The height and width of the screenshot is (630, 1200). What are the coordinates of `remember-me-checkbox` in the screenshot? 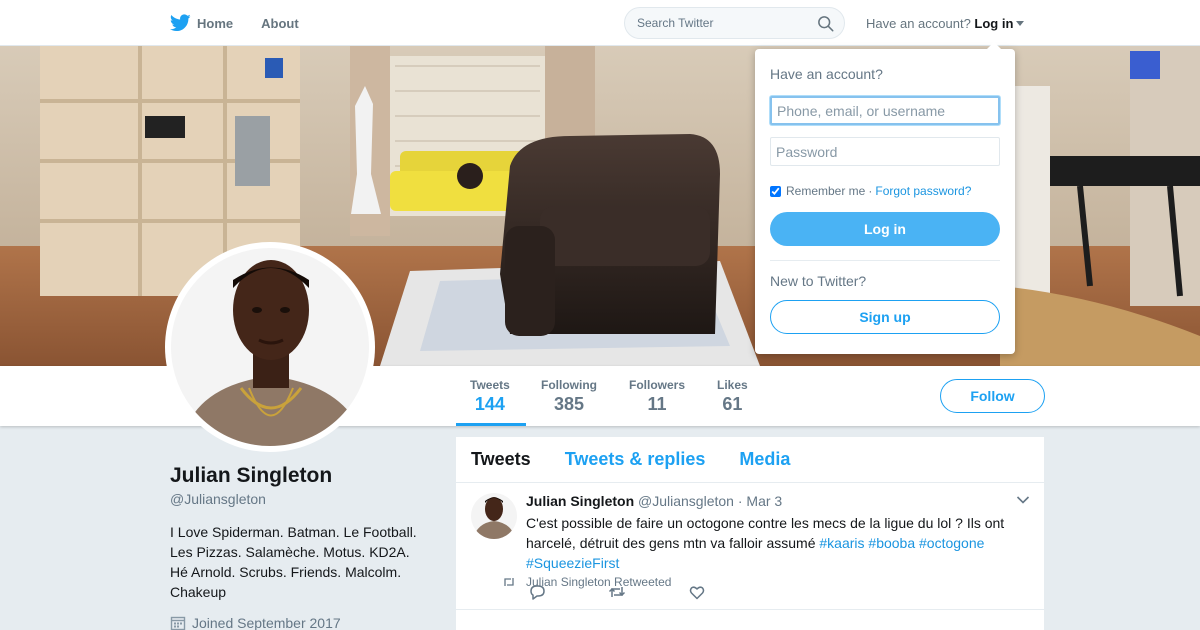 It's located at (775, 191).